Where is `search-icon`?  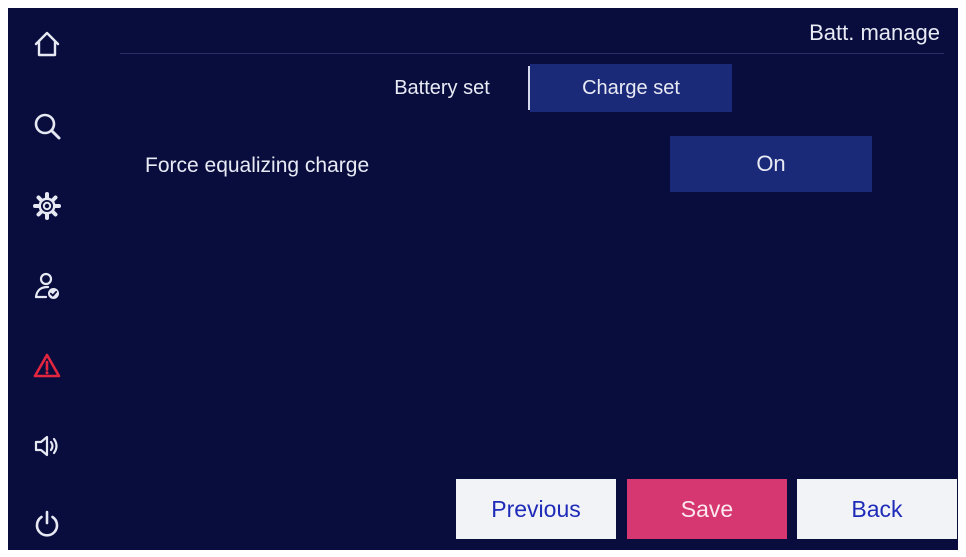 search-icon is located at coordinates (47, 126).